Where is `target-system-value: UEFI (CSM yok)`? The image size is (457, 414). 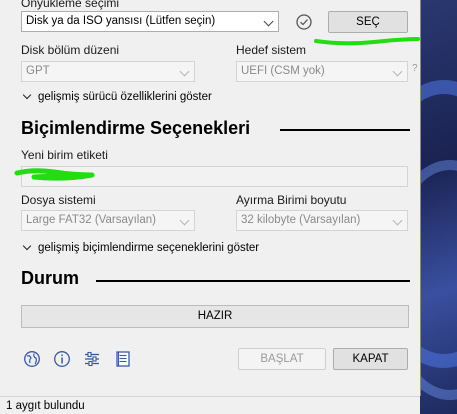
target-system-value: UEFI (CSM yok) is located at coordinates (283, 71).